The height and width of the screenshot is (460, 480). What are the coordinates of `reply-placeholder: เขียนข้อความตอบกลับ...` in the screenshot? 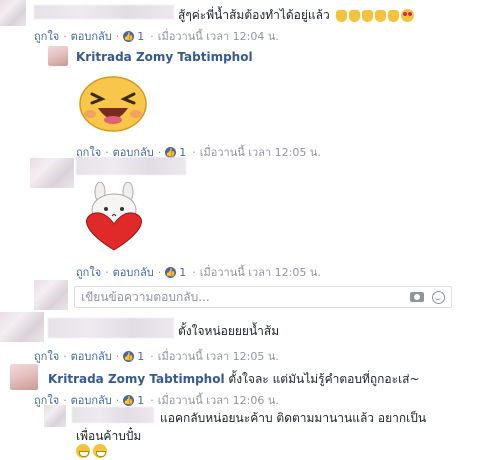 It's located at (145, 296).